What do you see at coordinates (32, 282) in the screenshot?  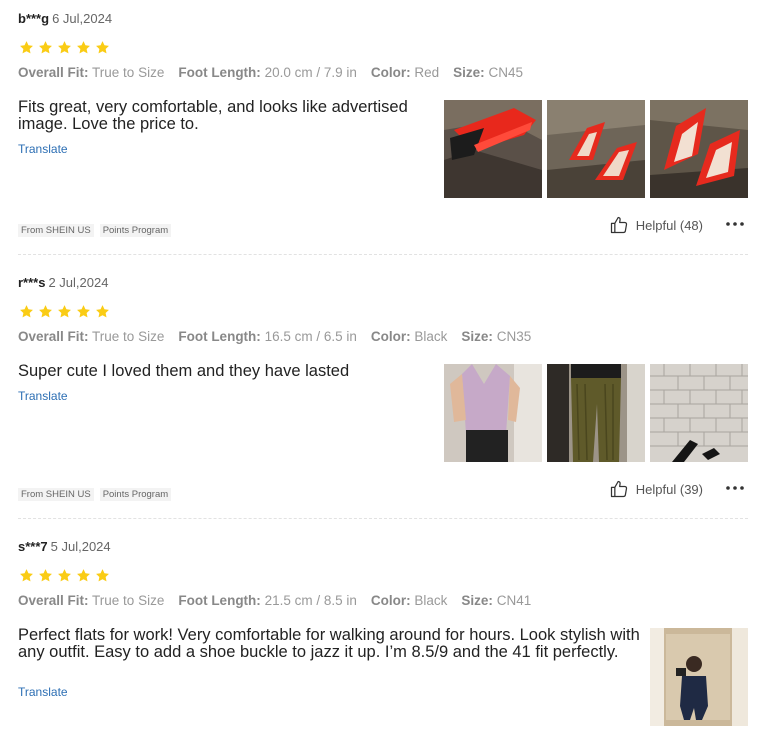 I see `reviewer-name: r***s` at bounding box center [32, 282].